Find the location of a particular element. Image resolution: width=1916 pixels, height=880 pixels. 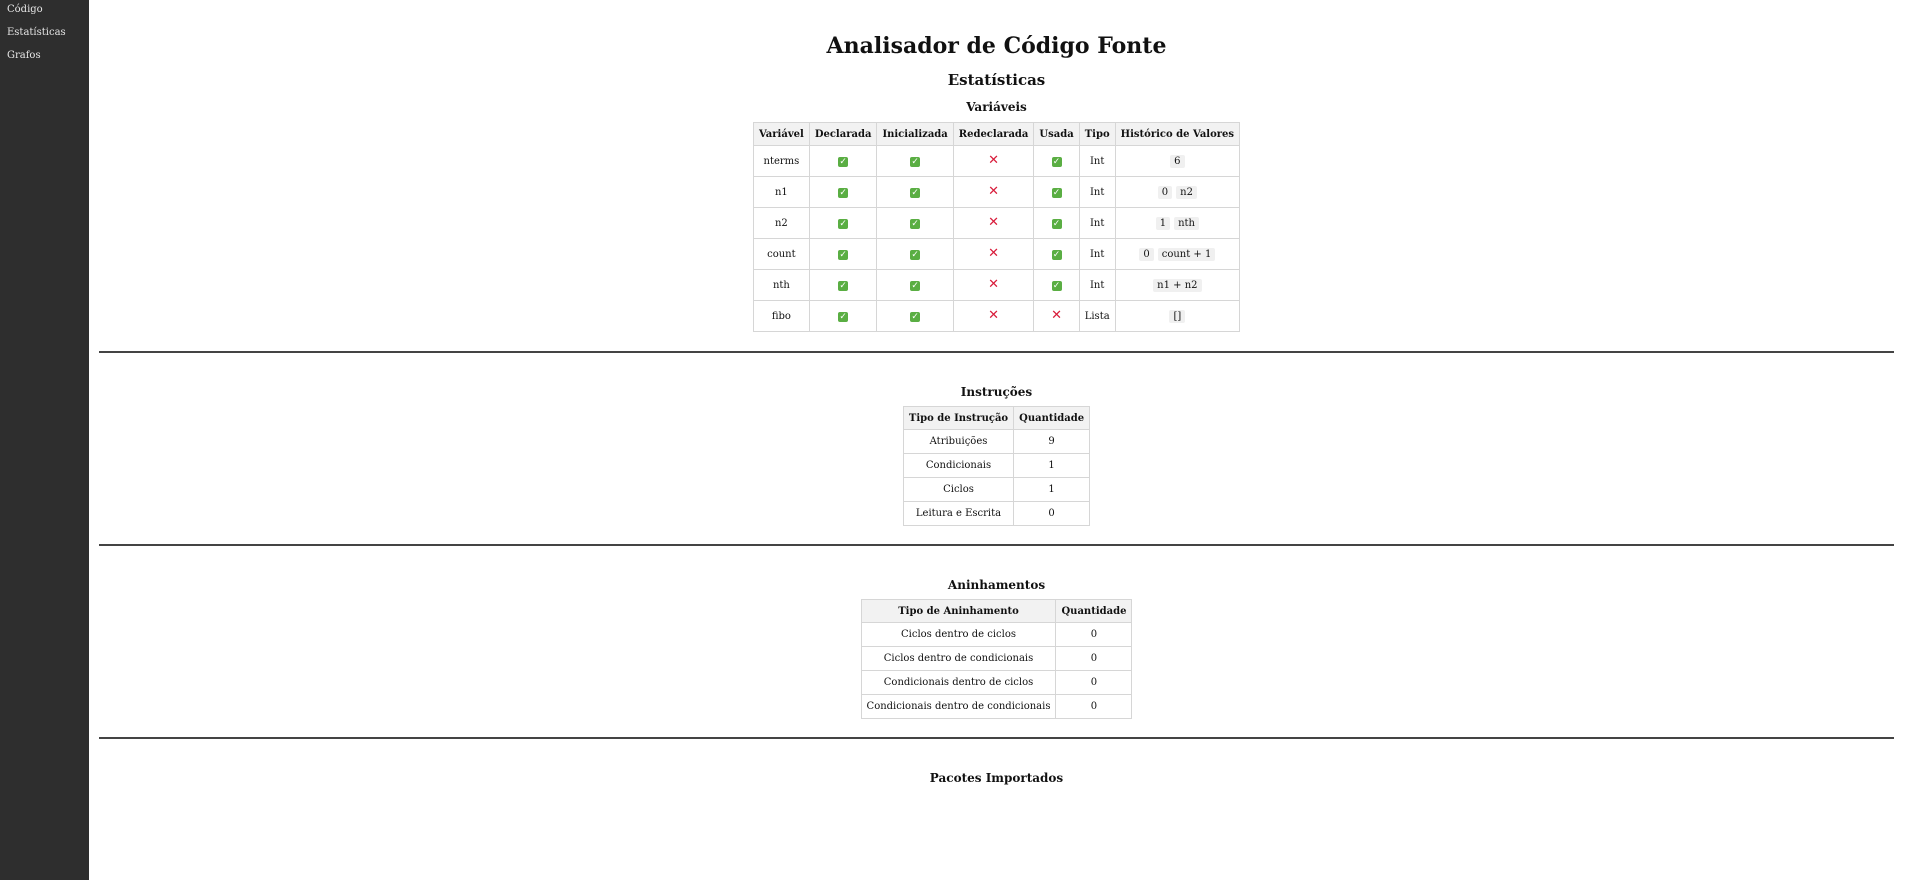

column-header: Tipo is located at coordinates (1097, 134).